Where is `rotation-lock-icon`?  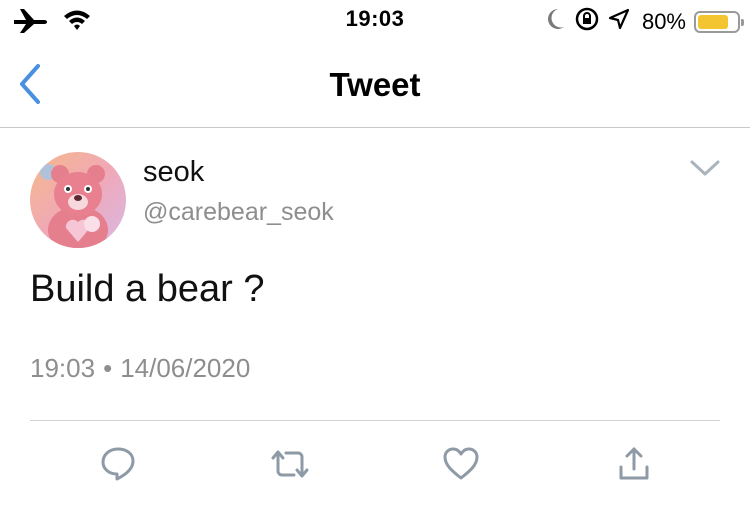 rotation-lock-icon is located at coordinates (587, 21).